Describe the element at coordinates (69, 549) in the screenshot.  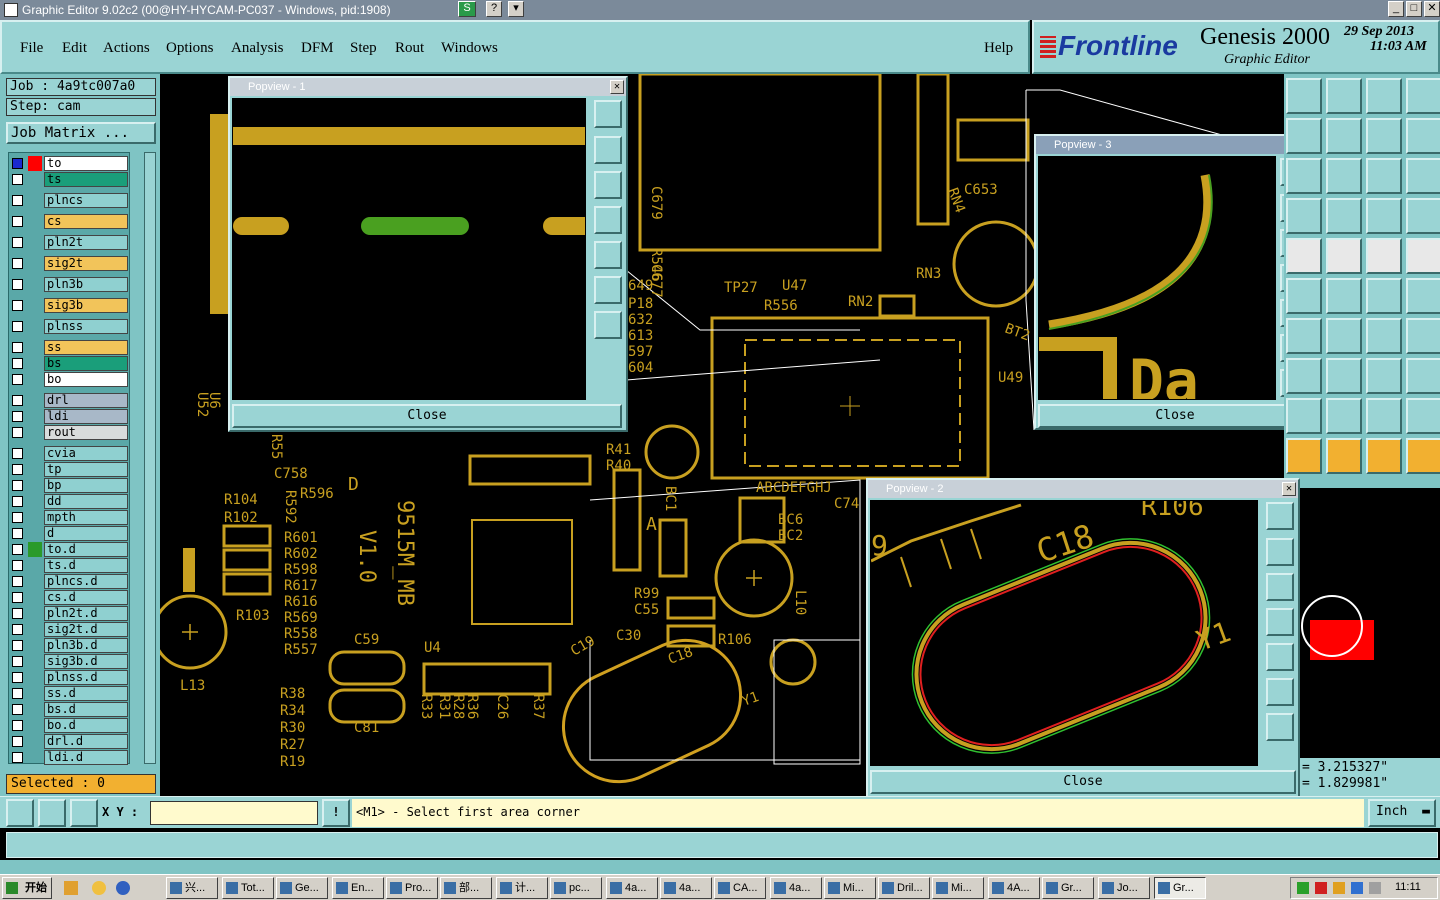
I see `layer-row-to-d: to.d` at that location.